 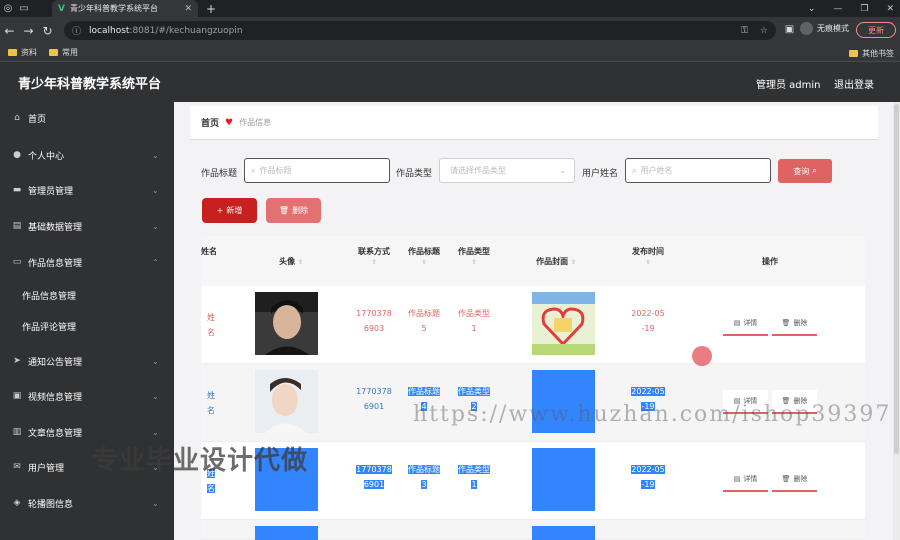 What do you see at coordinates (90, 84) in the screenshot?
I see `app-title: 青少年科普教学系统平台` at bounding box center [90, 84].